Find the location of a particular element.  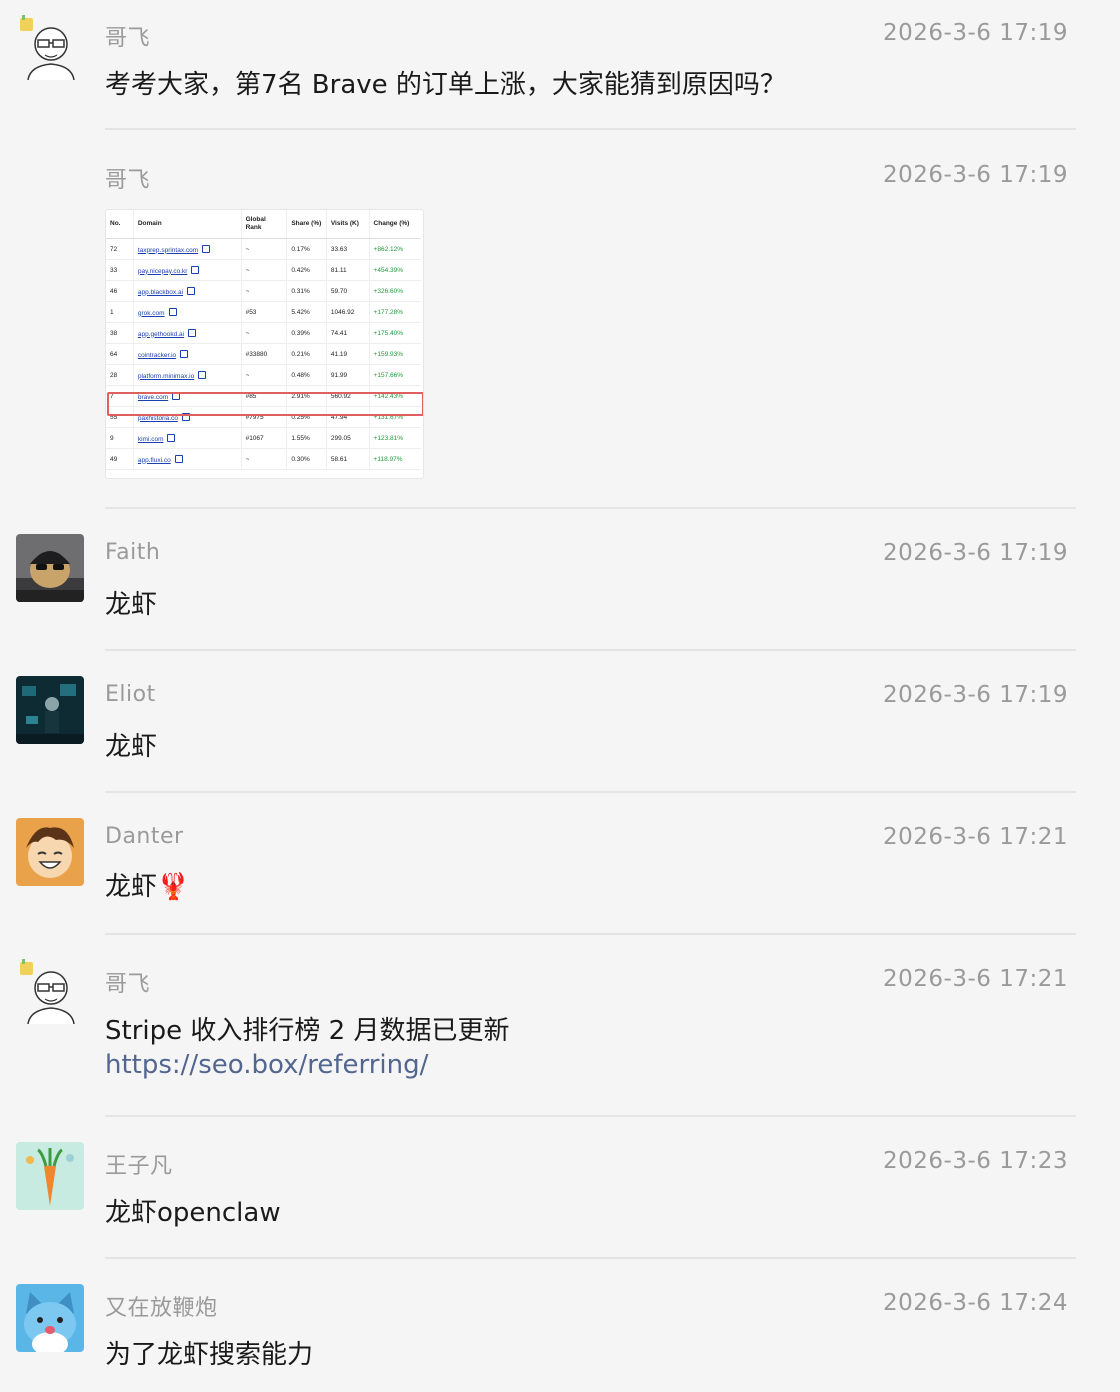

change-cell: +175.40% is located at coordinates (395, 333).